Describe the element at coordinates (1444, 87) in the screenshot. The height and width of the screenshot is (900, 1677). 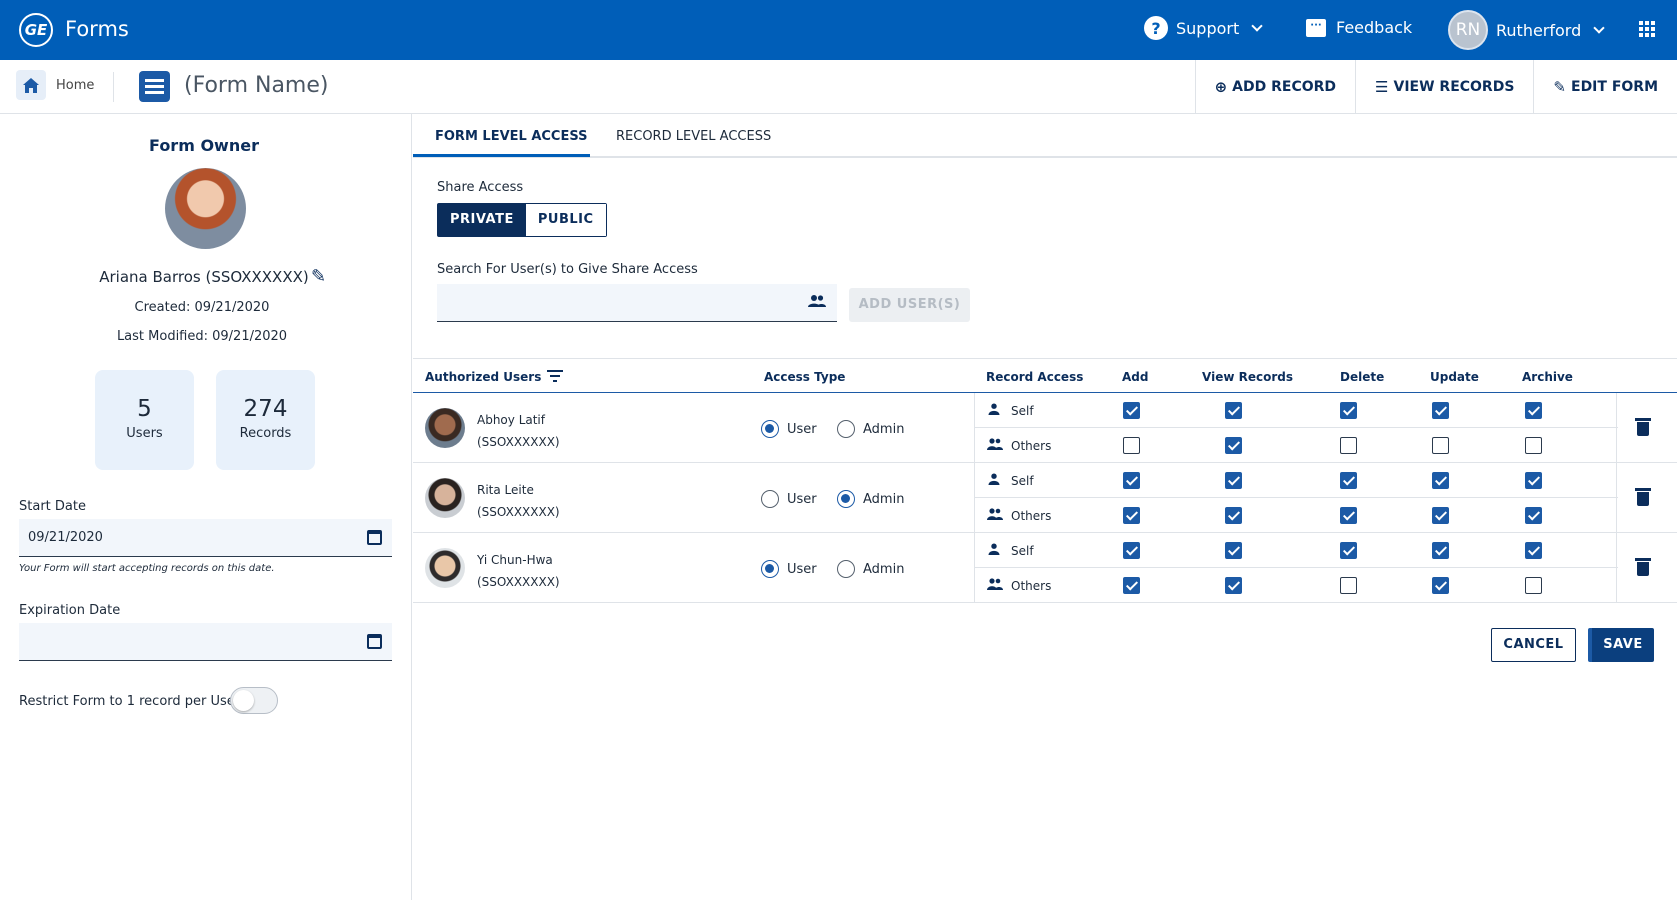
I see `view-records-button: ☰ VIEW RECORDS` at that location.